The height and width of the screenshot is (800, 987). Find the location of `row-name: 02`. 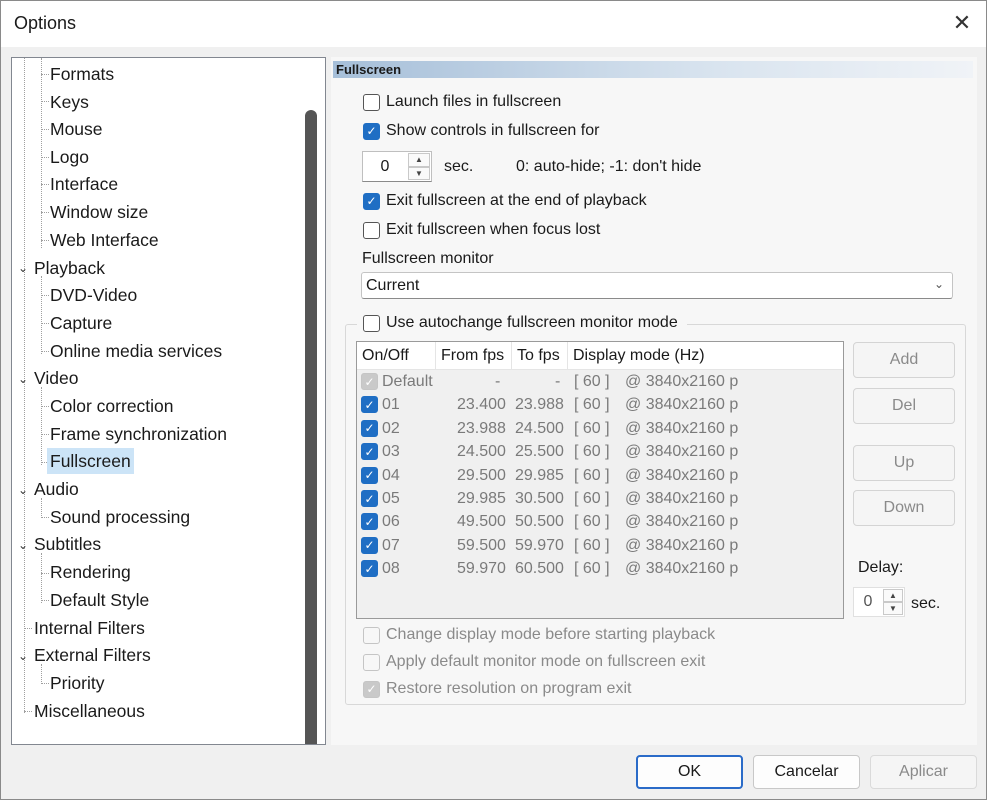

row-name: 02 is located at coordinates (391, 428).